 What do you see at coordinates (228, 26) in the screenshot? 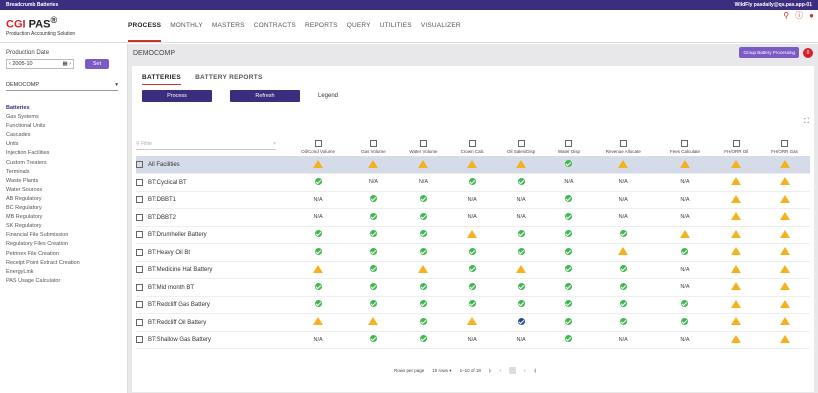
I see `nav-masters: MASTERS` at bounding box center [228, 26].